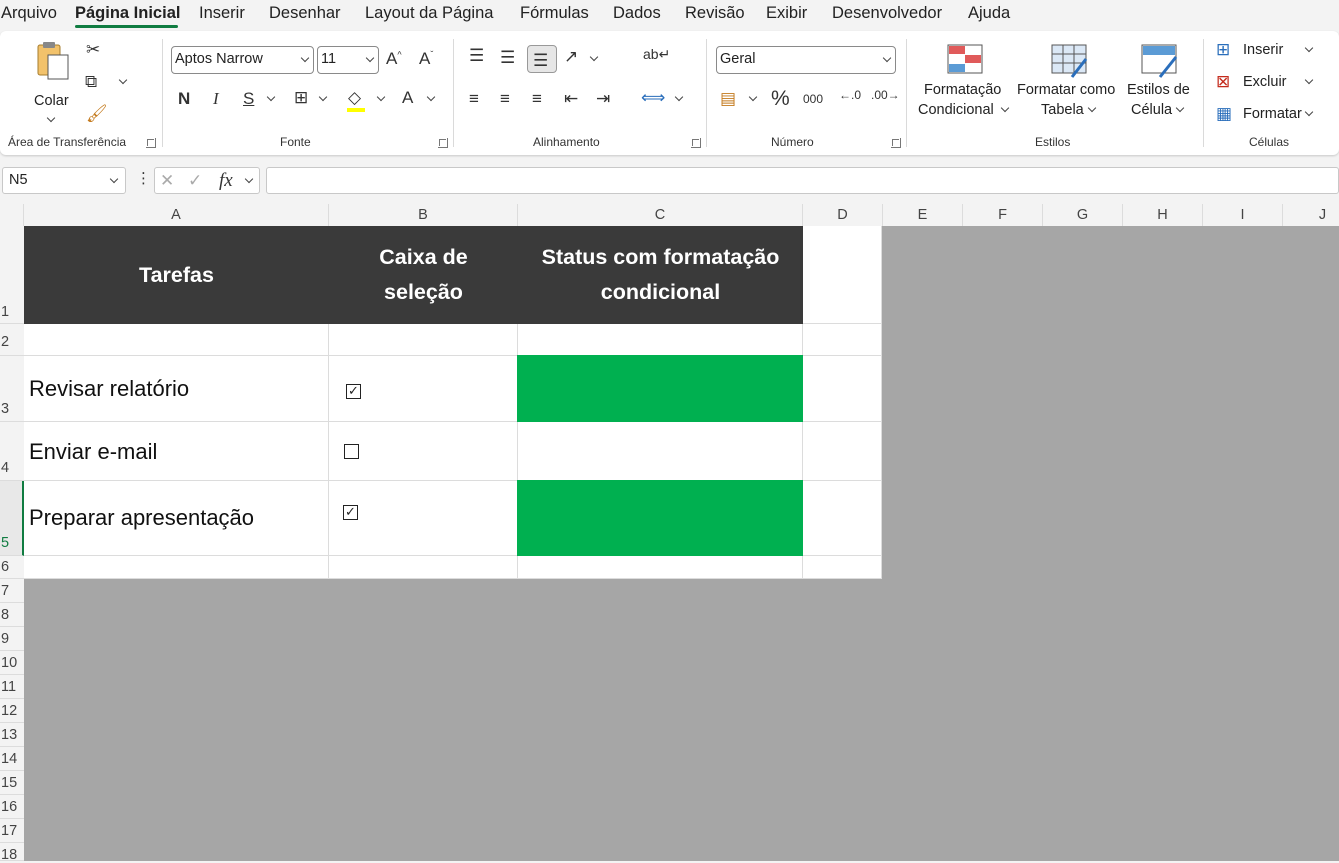  What do you see at coordinates (474, 98) in the screenshot?
I see `align-left-icon: ≡` at bounding box center [474, 98].